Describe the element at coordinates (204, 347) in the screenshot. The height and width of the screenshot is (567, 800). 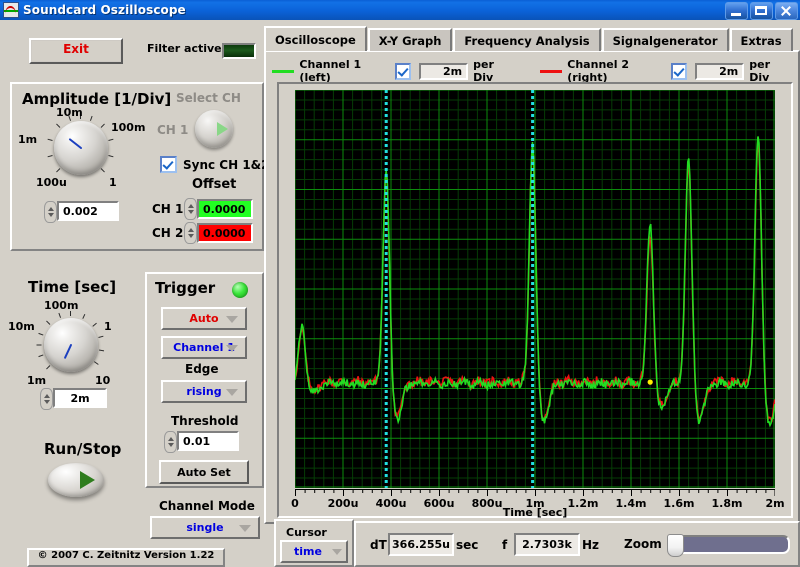
I see `trigger-source-dropdown: Channel 1` at that location.